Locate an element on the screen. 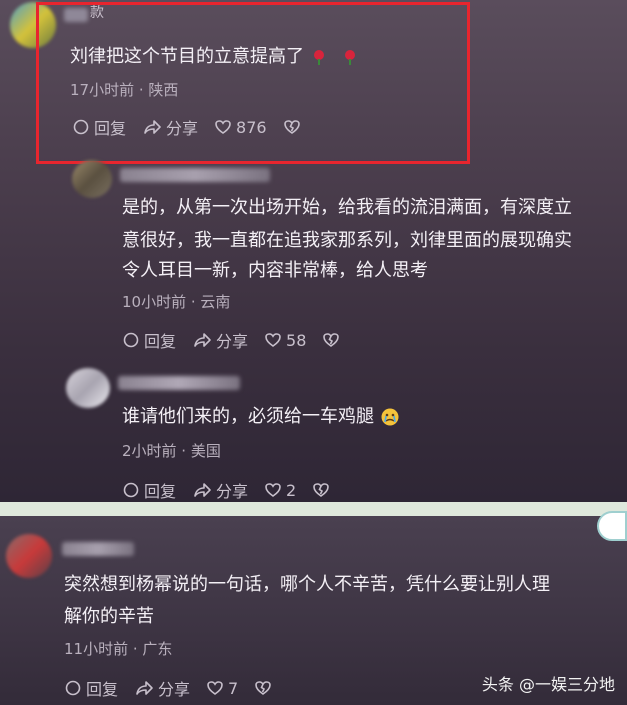  like-button: 2 is located at coordinates (280, 490).